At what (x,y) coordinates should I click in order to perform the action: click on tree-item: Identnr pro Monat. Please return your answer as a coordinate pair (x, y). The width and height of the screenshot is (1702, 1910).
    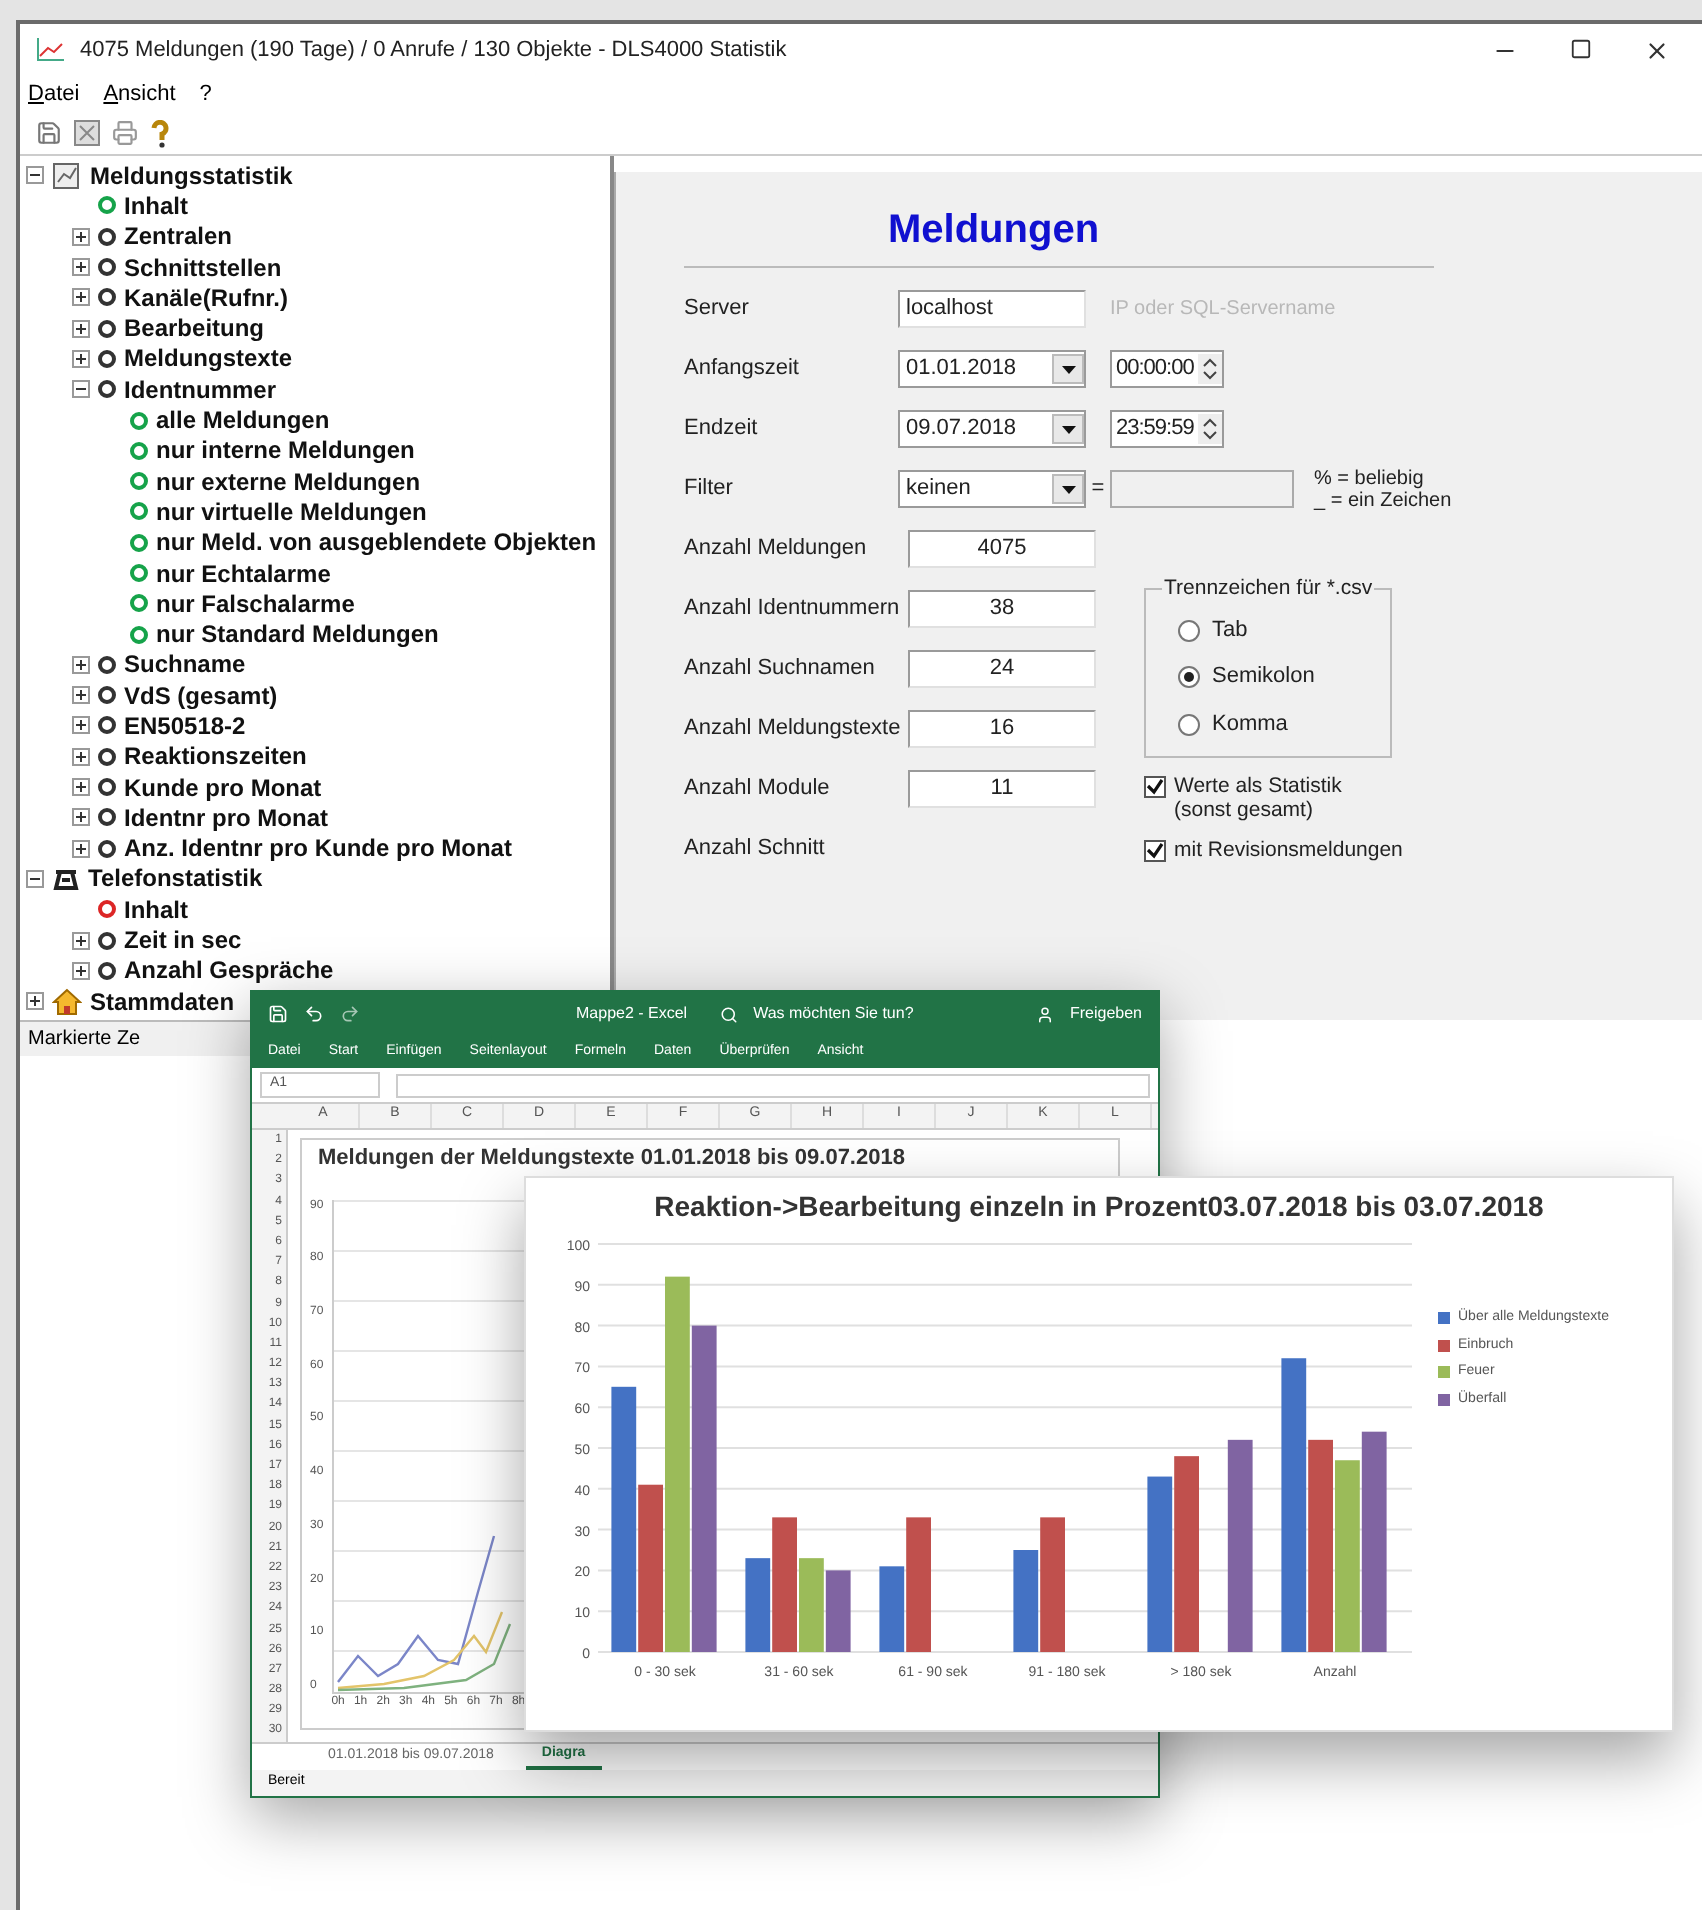
    Looking at the image, I should click on (226, 817).